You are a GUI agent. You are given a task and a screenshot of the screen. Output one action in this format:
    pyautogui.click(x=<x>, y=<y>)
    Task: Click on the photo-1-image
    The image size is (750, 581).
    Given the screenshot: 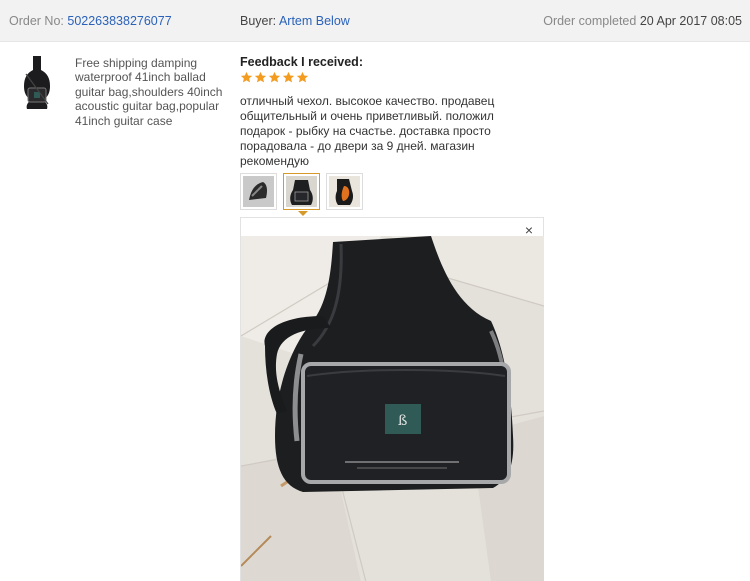 What is the action you would take?
    pyautogui.click(x=258, y=191)
    